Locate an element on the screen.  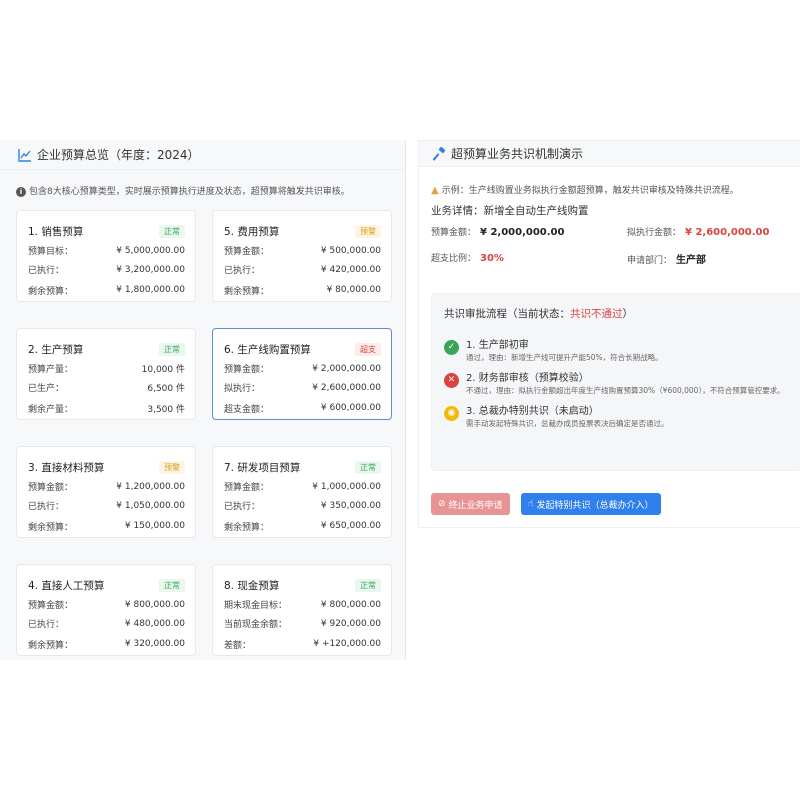
row-value: ¥ 1,000,000.00 is located at coordinates (346, 486).